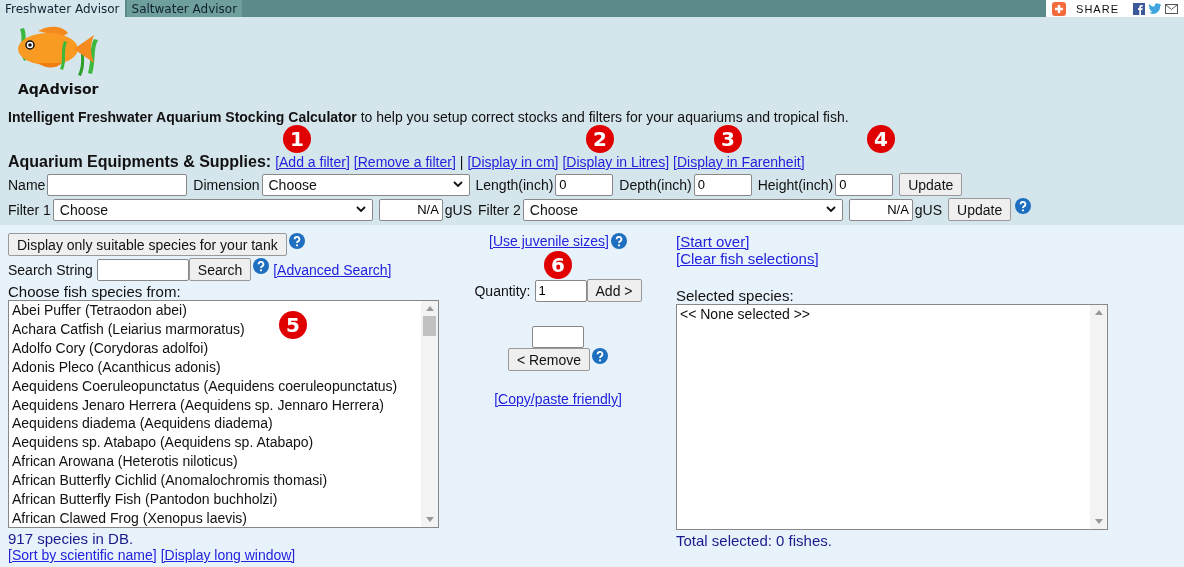 This screenshot has width=1184, height=567. I want to click on facebook-icon, so click(1139, 8).